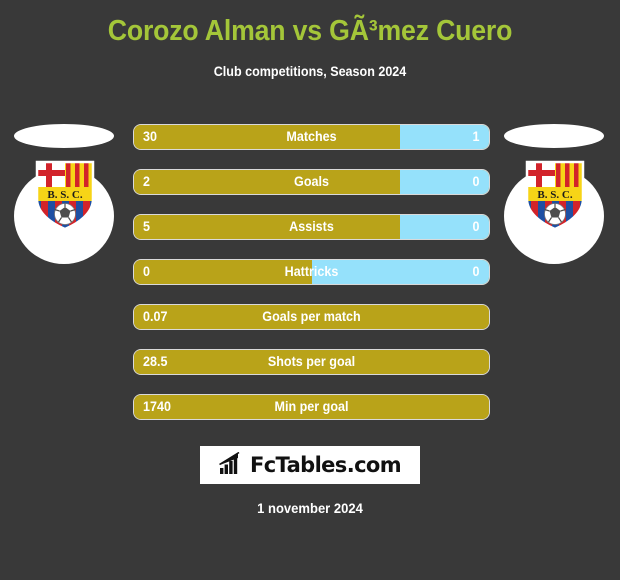  I want to click on stat-row: 1740 Min per goal, so click(311, 407).